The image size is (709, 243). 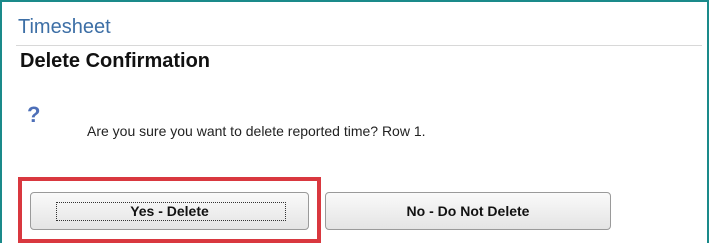 I want to click on question-icon: ?, so click(x=34, y=114).